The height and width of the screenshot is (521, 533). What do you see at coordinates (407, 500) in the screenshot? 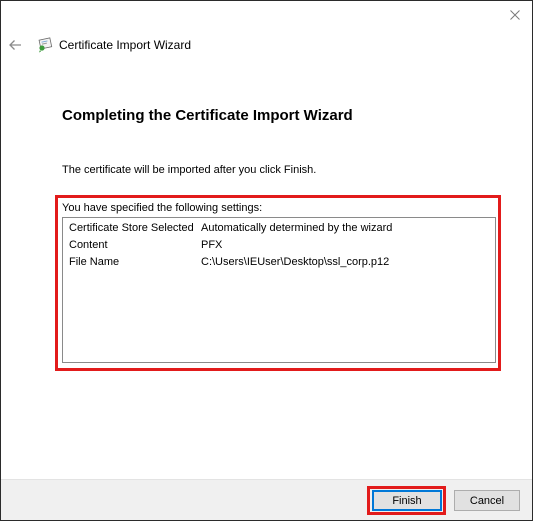
I see `finish-button: Finish` at bounding box center [407, 500].